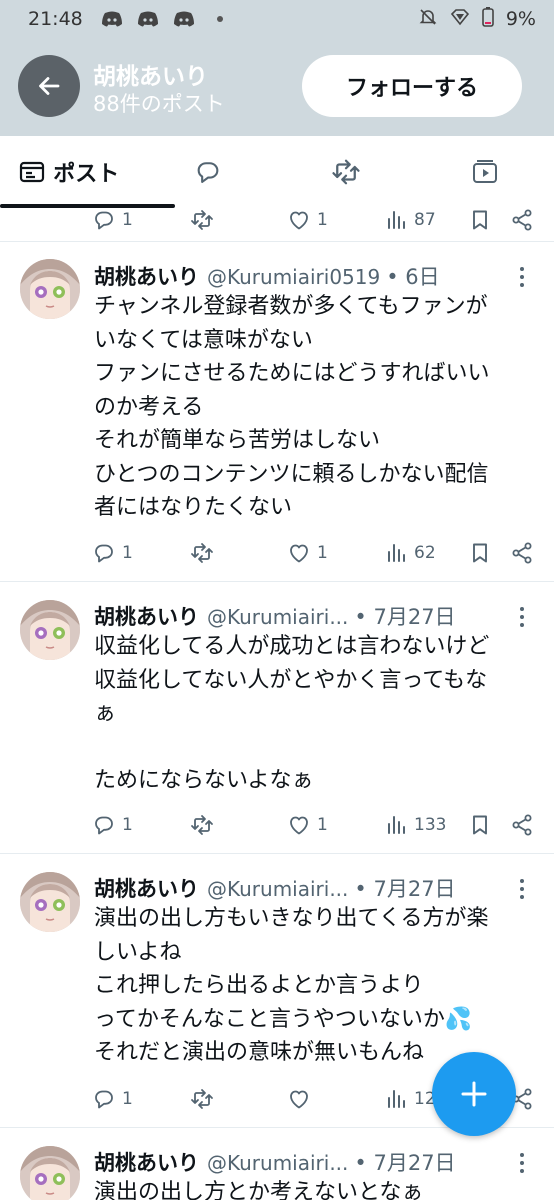  I want to click on compose-post-button, so click(474, 1094).